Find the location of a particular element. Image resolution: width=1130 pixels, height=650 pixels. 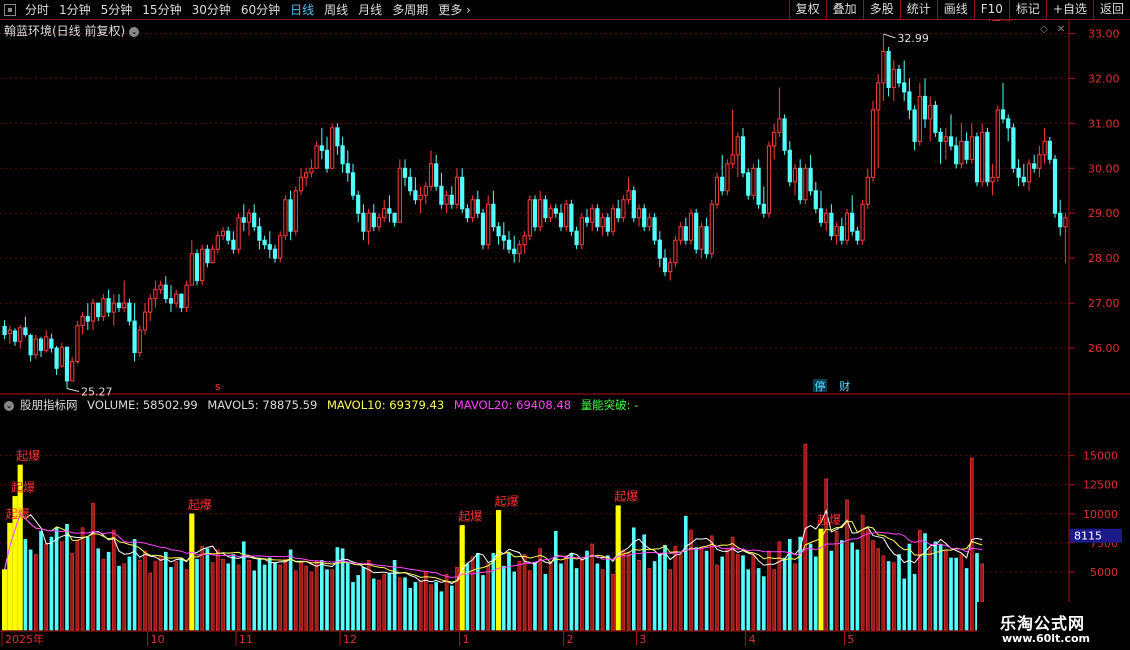

period-tab-2: 5分钟 is located at coordinates (117, 9).